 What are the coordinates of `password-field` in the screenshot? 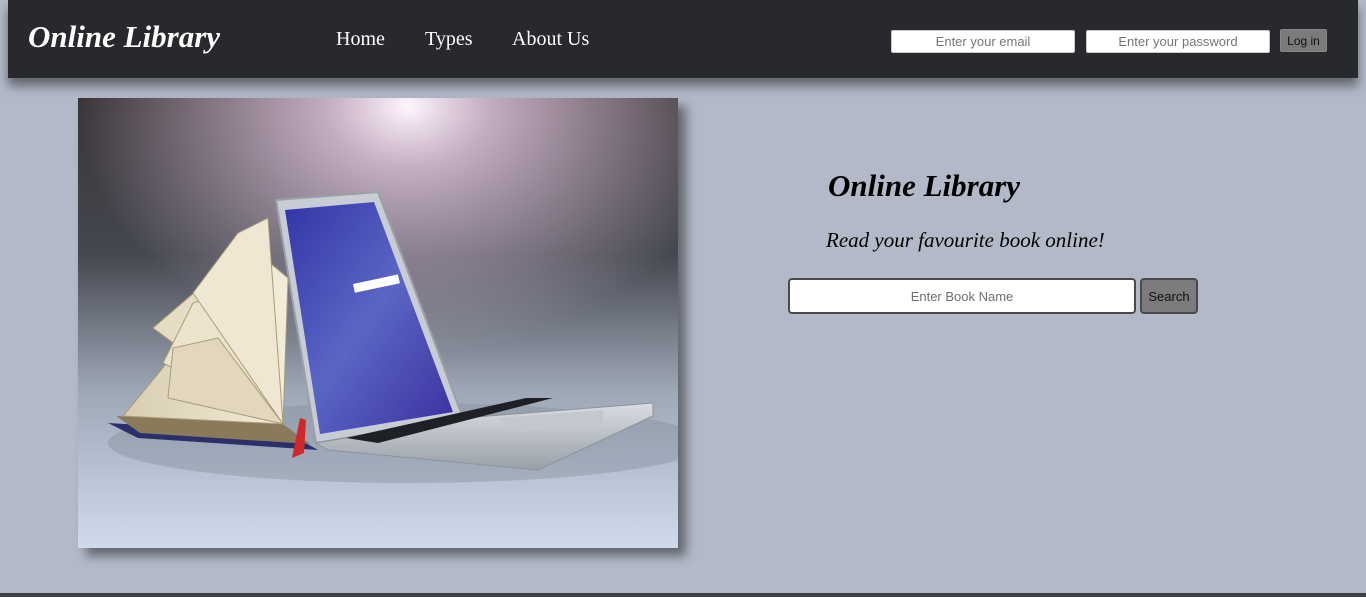 It's located at (1178, 41).